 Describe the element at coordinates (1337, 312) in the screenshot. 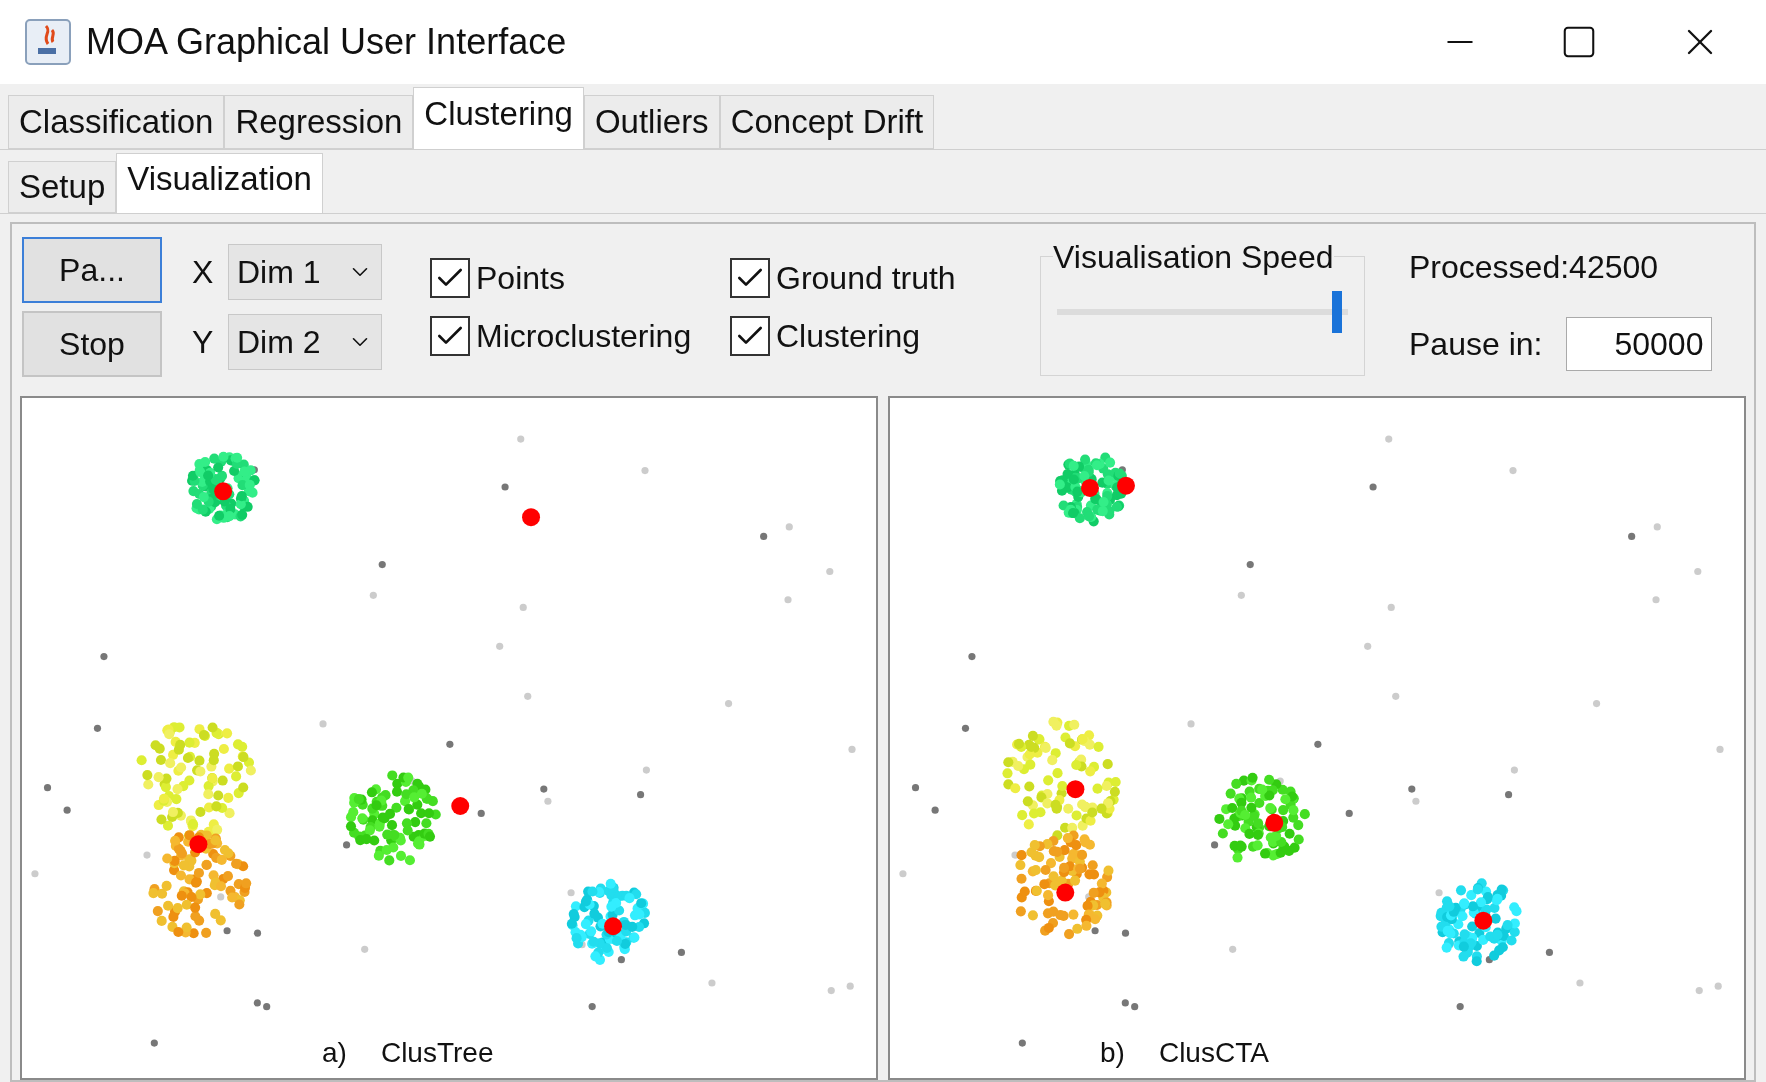

I see `slider-thumb` at that location.